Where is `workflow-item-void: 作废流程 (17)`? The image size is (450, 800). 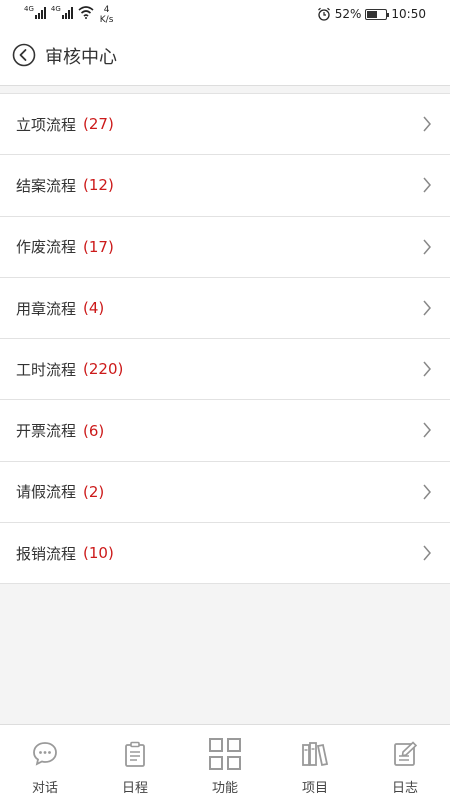 workflow-item-void: 作废流程 (17) is located at coordinates (225, 247).